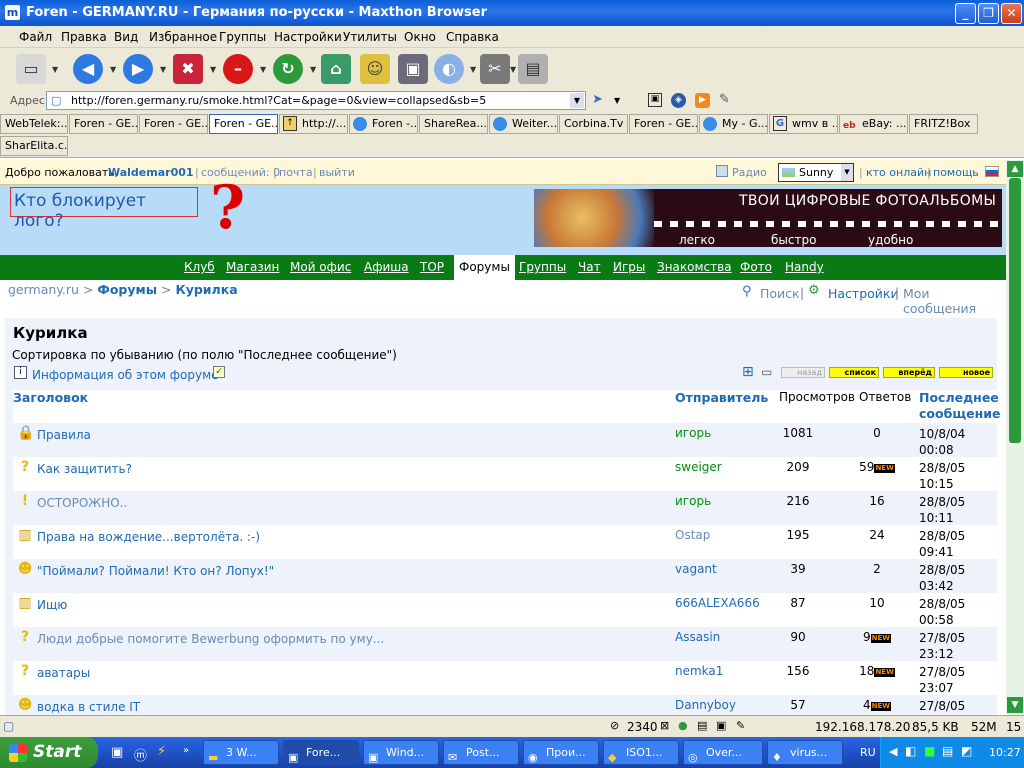 This screenshot has width=1024, height=768. I want to click on logout-link: выйти, so click(337, 172).